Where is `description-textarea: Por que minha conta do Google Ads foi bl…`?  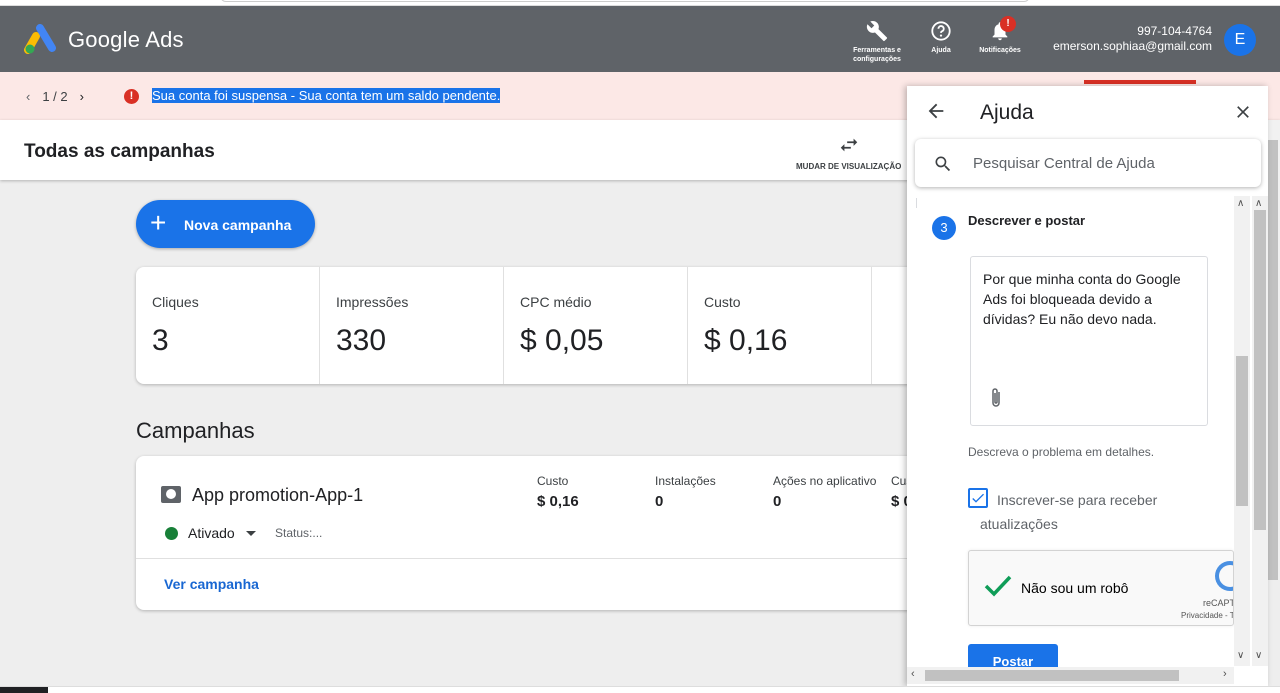 description-textarea: Por que minha conta do Google Ads foi bl… is located at coordinates (1089, 341).